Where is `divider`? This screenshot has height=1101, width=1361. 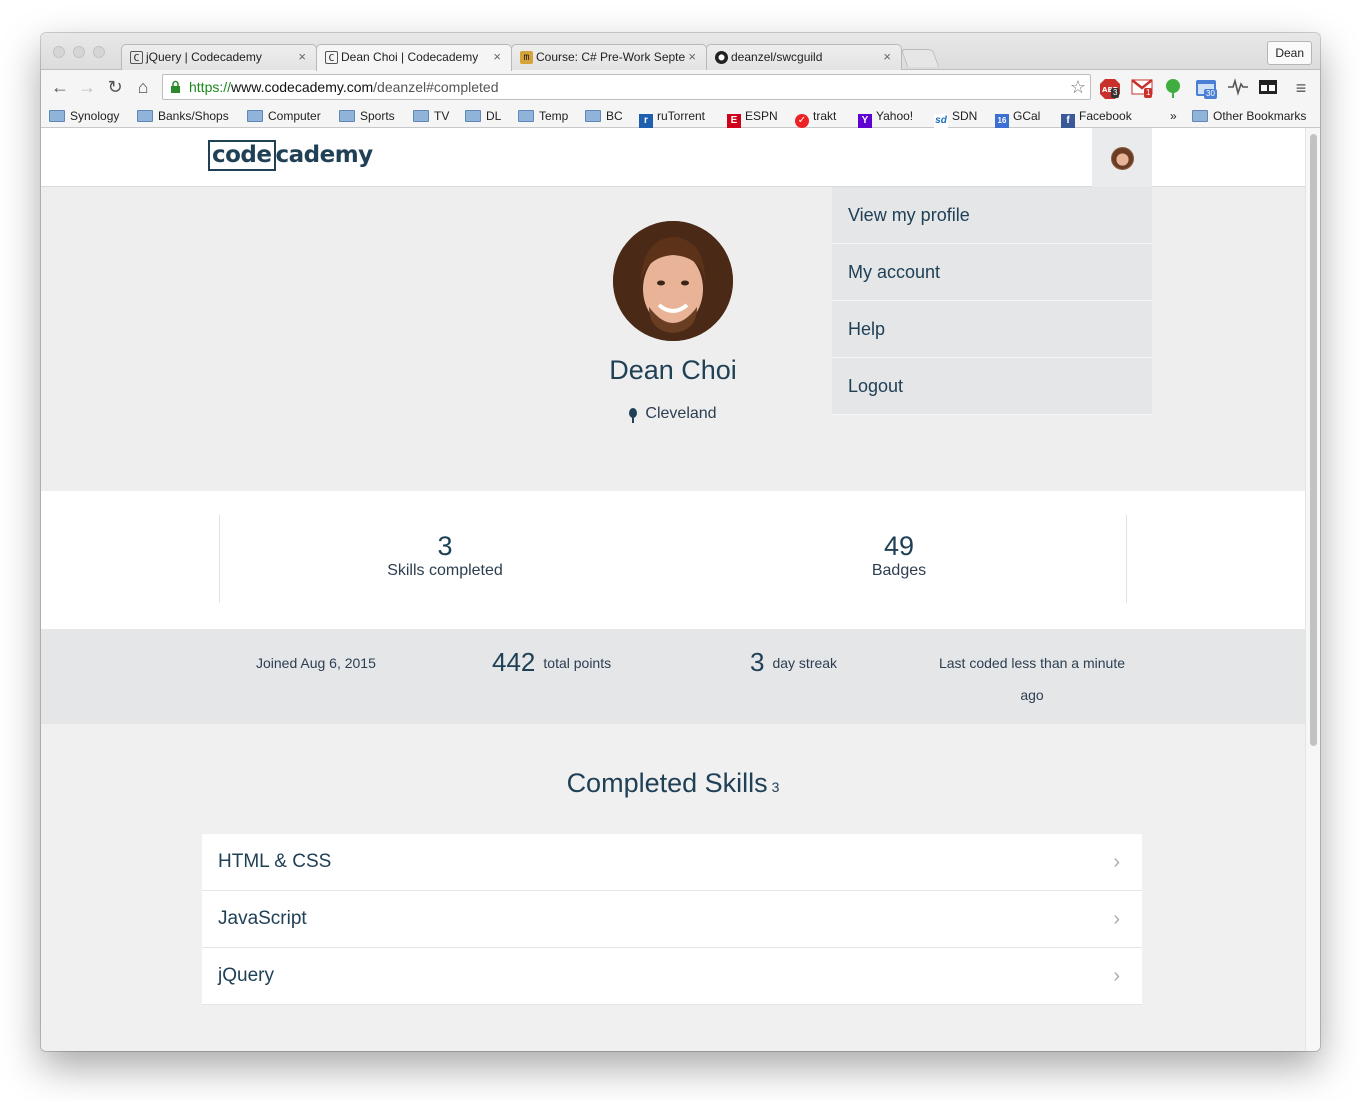
divider is located at coordinates (1126, 559).